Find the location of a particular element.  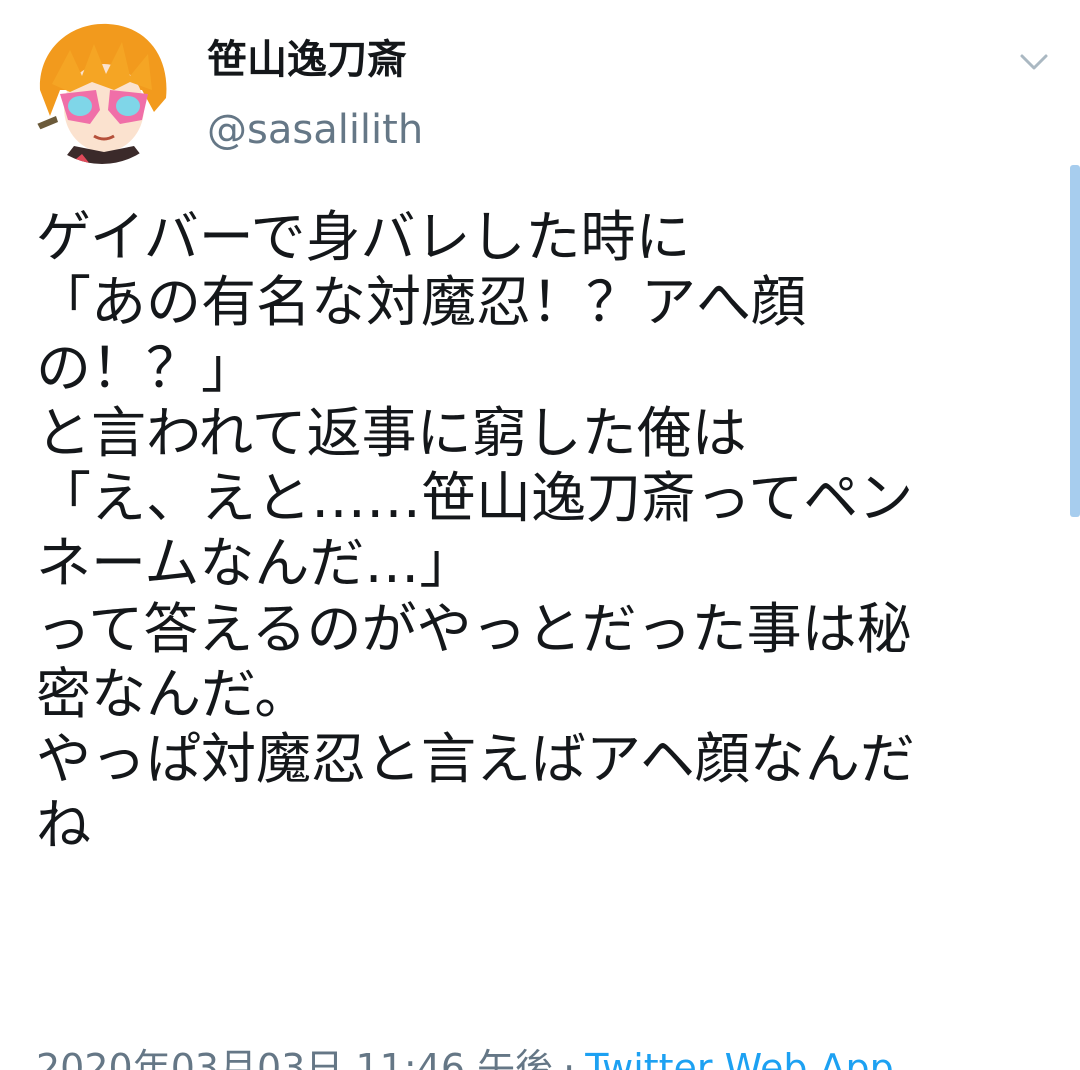

tweet-text-line: 「え、えと……笹山逸刀斎ってペン is located at coordinates (475, 498).